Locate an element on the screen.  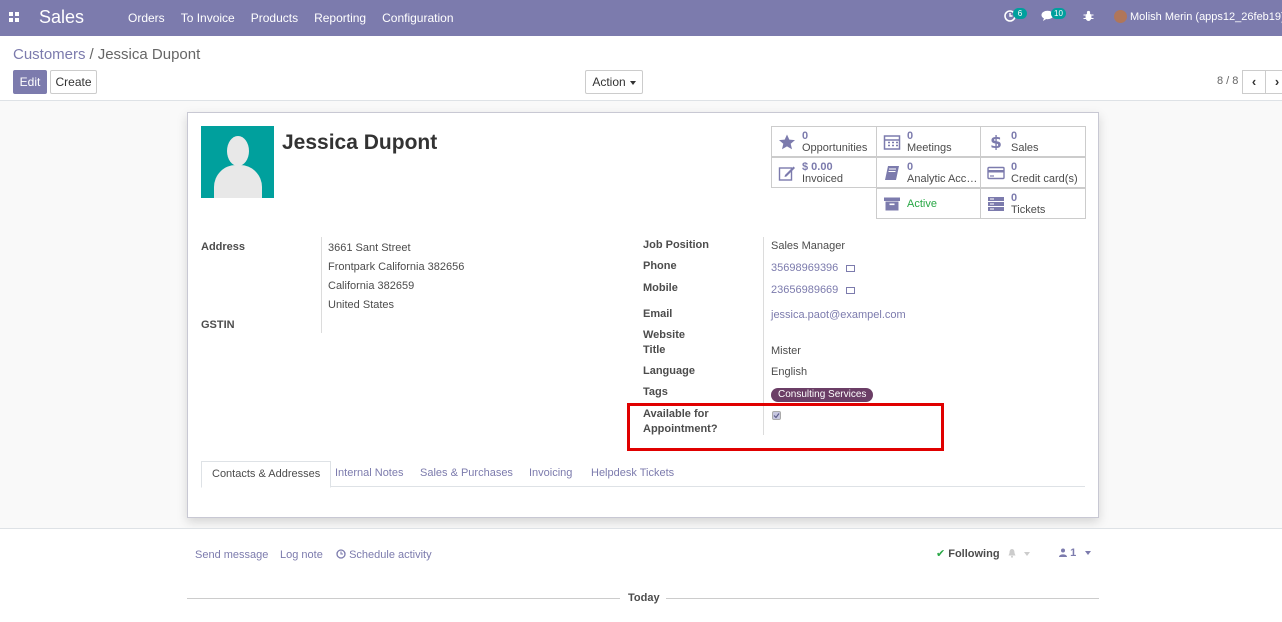
action-dropdown: Action is located at coordinates (614, 82).